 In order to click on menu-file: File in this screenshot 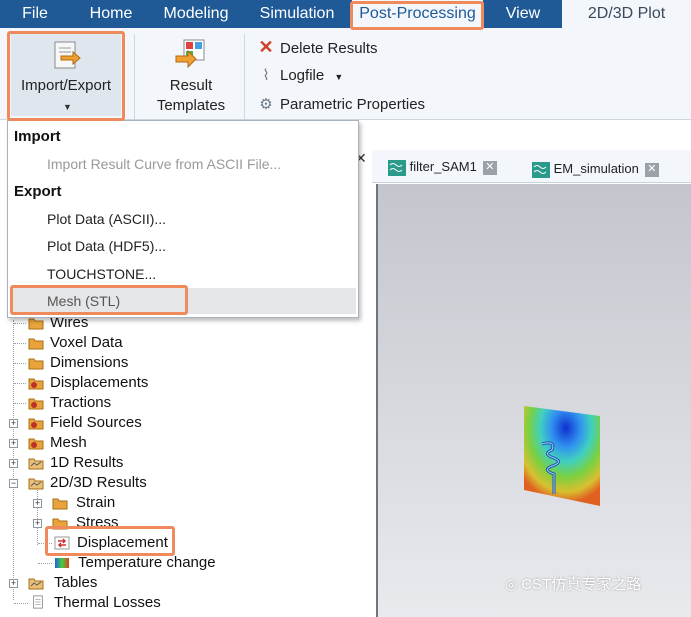, I will do `click(35, 14)`.